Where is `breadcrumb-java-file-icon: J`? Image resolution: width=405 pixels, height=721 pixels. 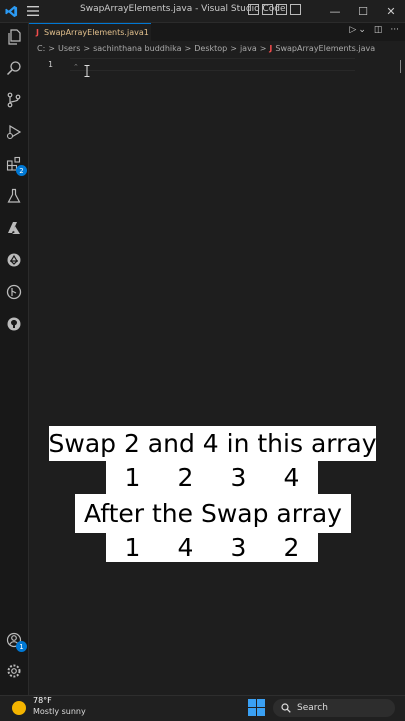
breadcrumb-java-file-icon: J is located at coordinates (271, 48).